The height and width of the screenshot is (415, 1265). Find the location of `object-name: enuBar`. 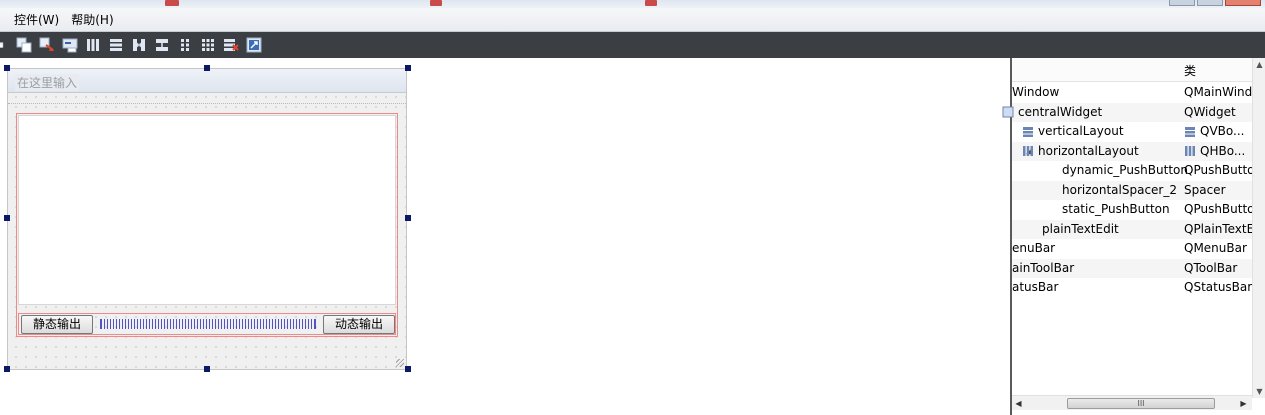

object-name: enuBar is located at coordinates (1033, 248).